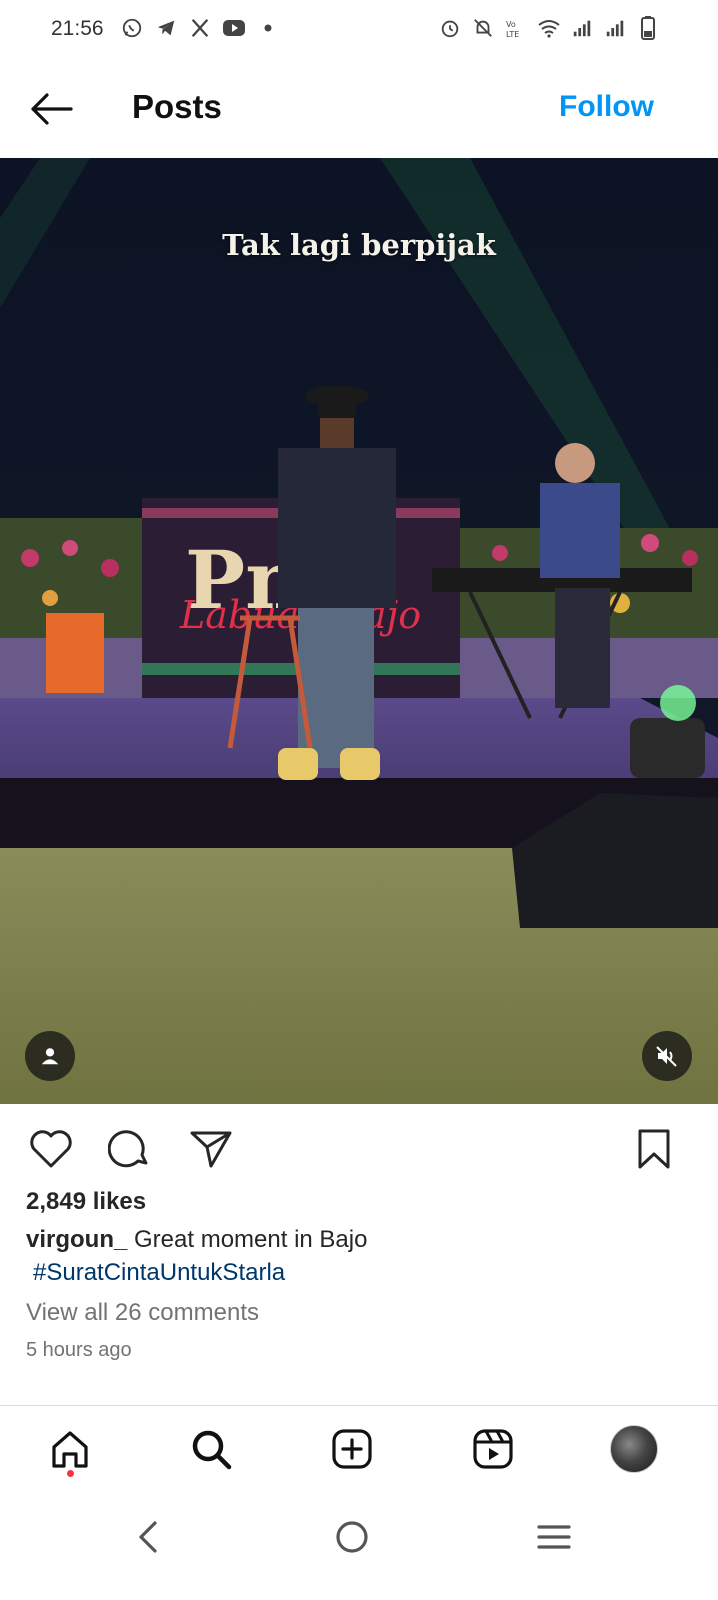  I want to click on status-time: 21:56, so click(77, 28).